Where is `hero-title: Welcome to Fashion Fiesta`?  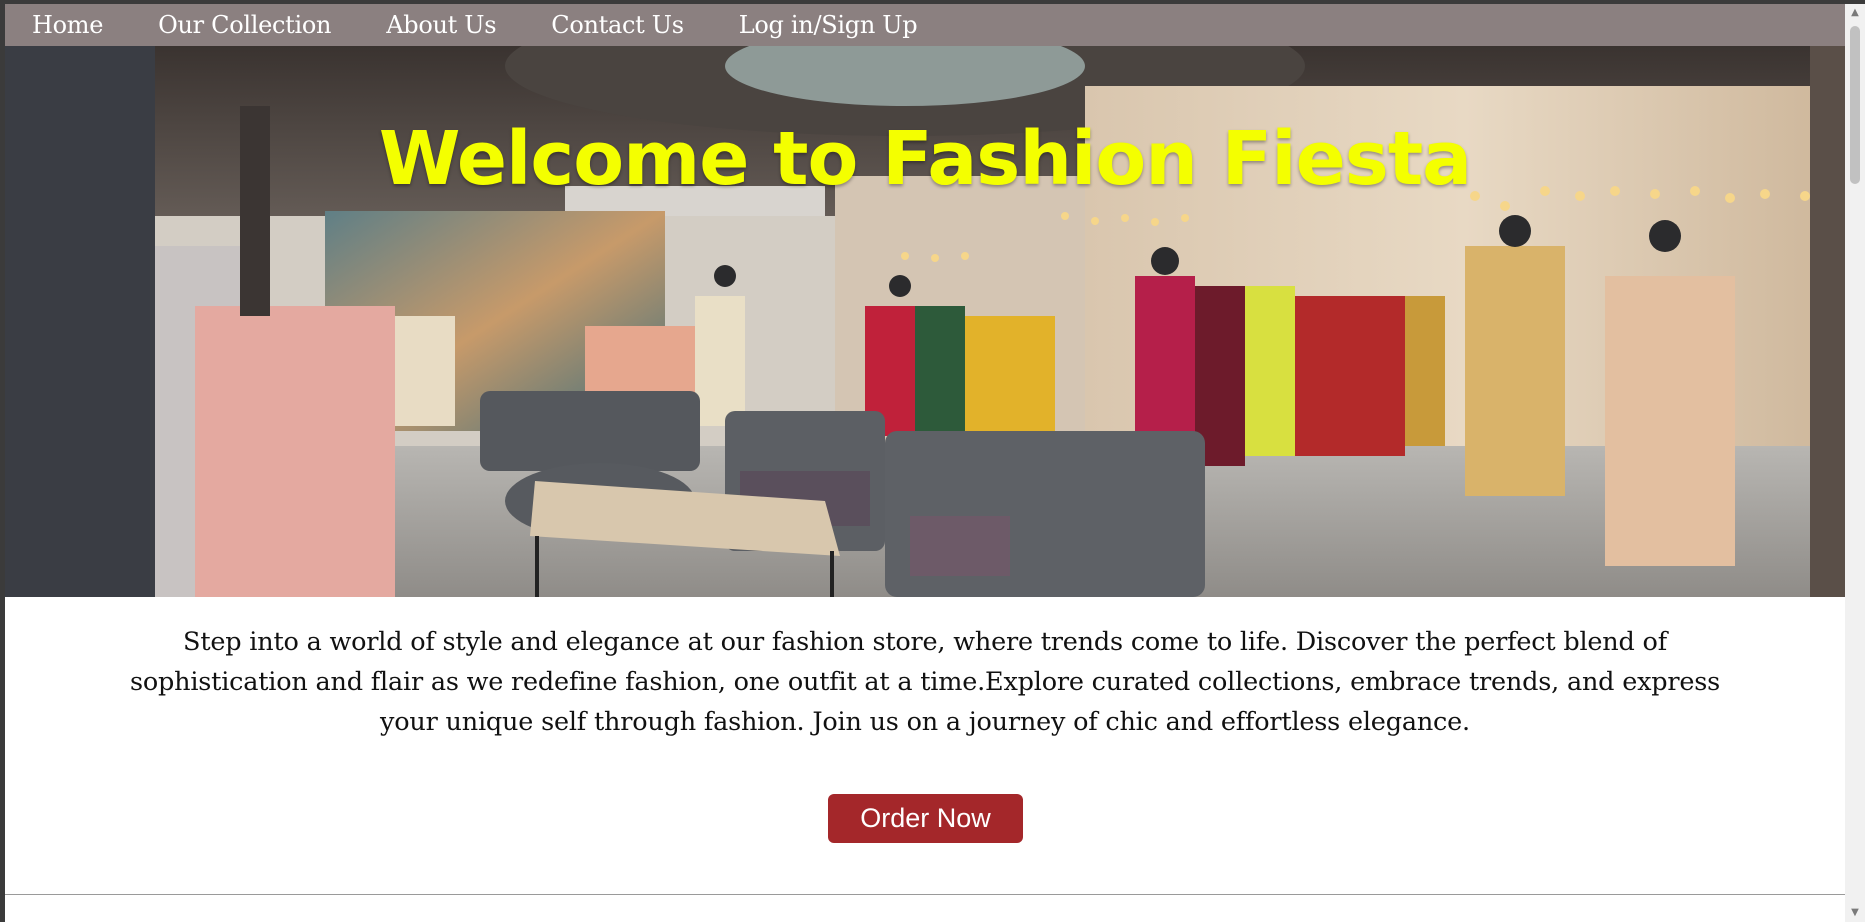
hero-title: Welcome to Fashion Fiesta is located at coordinates (925, 159).